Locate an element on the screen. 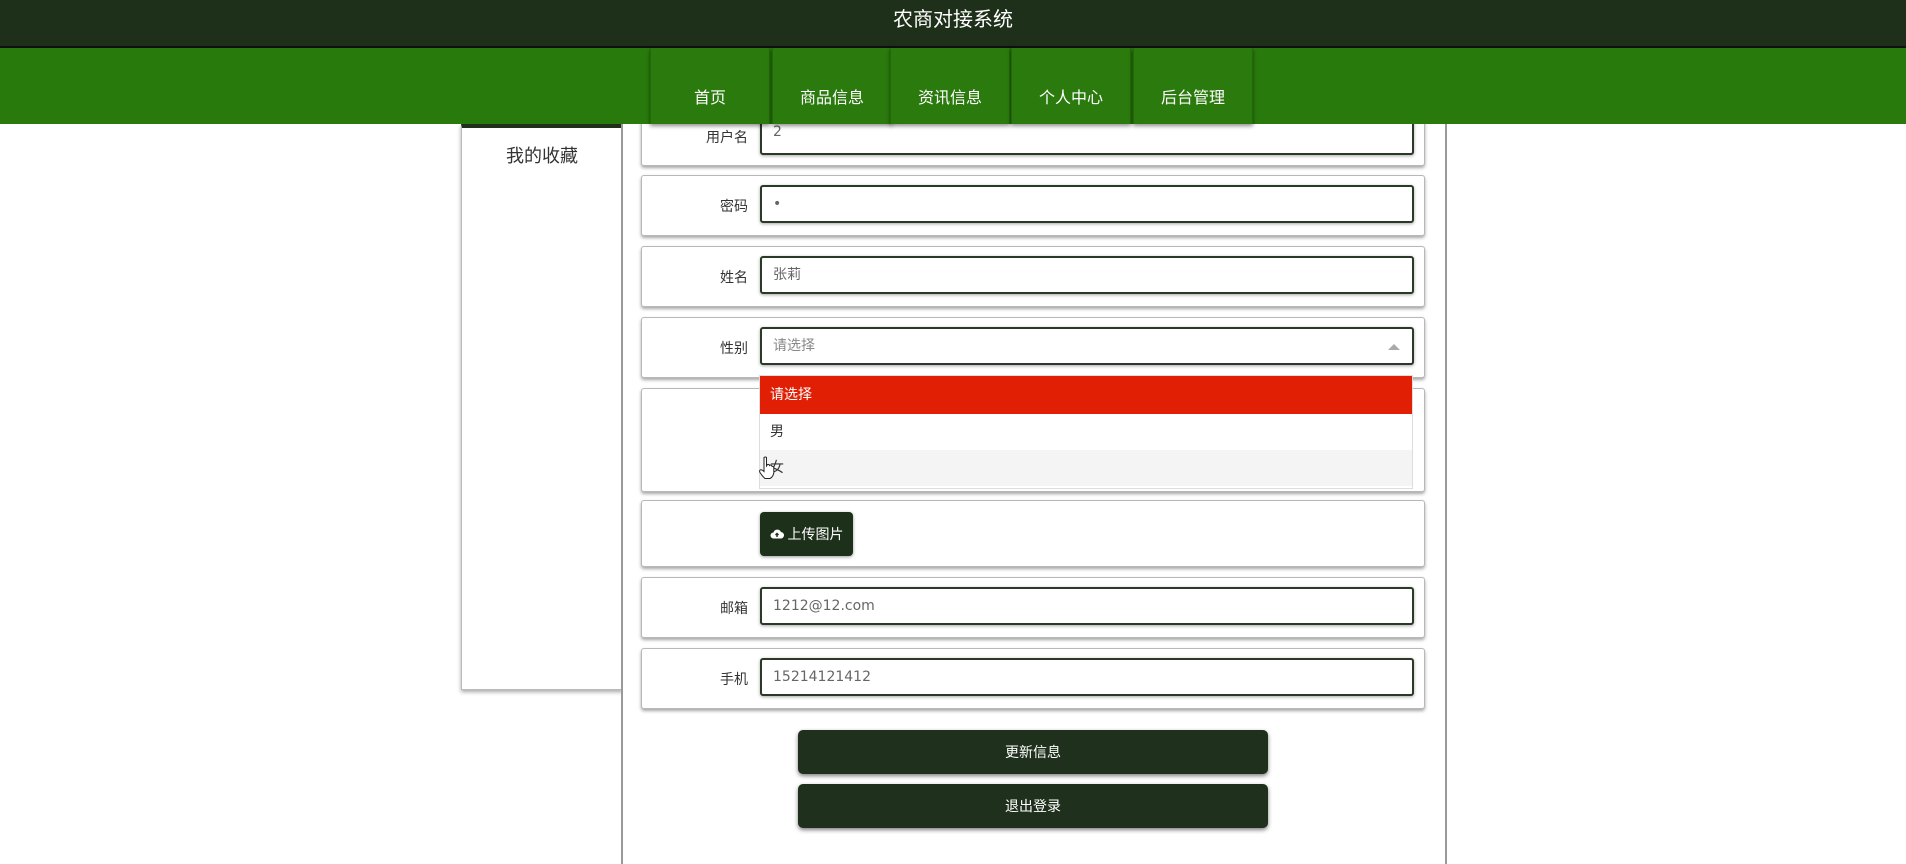  phone-input: 15214121412 is located at coordinates (1087, 677).